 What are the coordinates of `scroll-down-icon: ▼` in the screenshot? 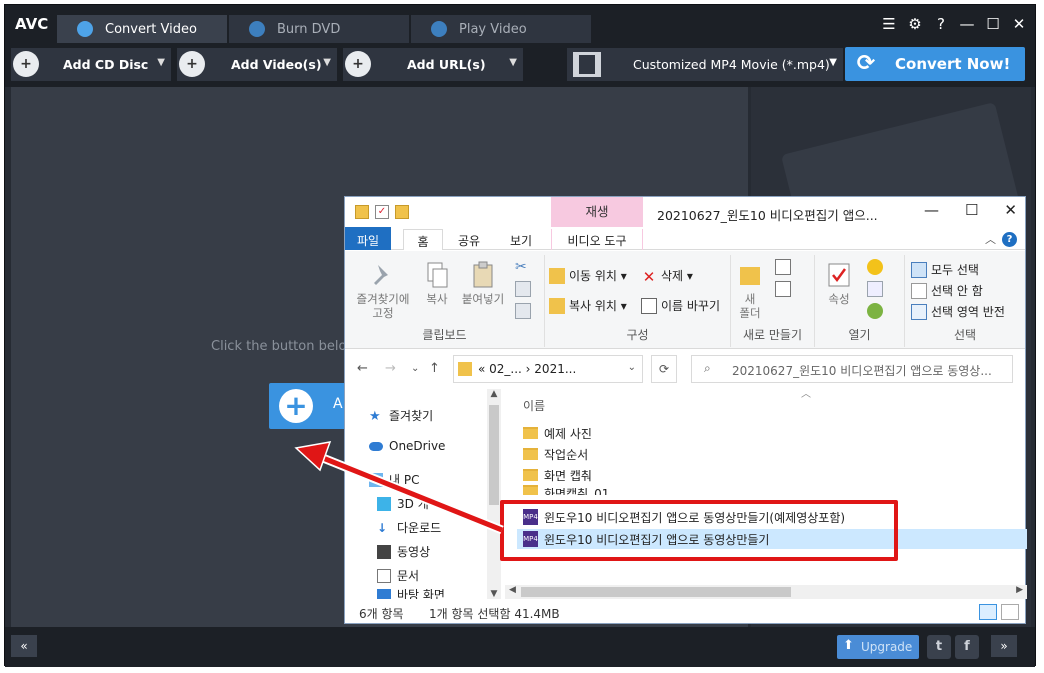 It's located at (494, 594).